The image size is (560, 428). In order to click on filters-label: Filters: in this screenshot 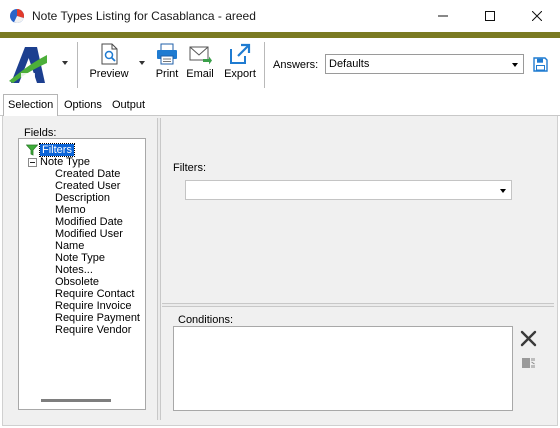, I will do `click(189, 168)`.